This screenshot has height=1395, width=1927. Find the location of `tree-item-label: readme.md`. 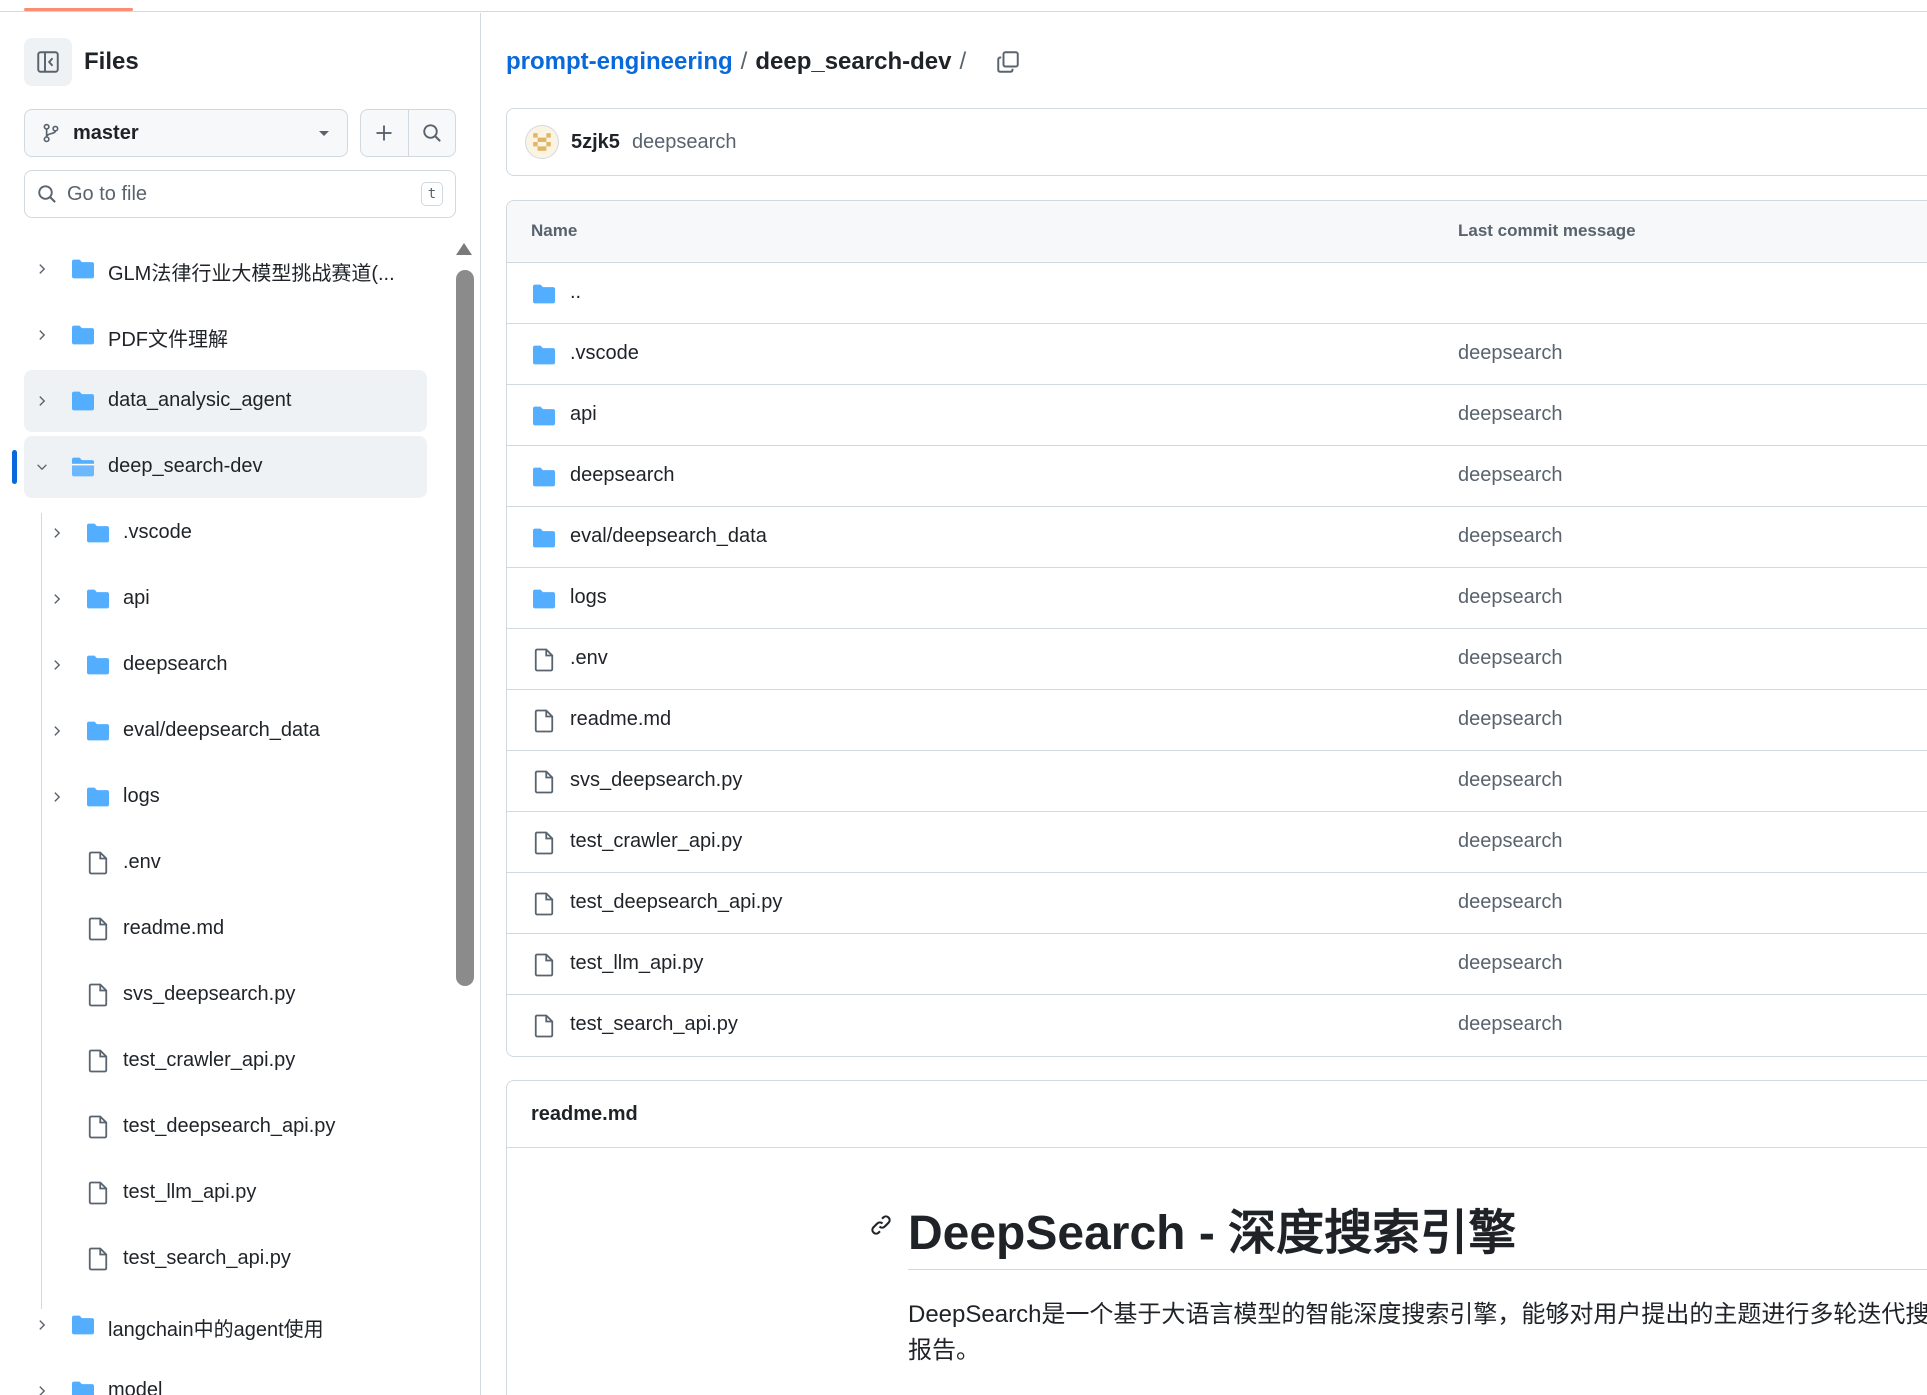

tree-item-label: readme.md is located at coordinates (174, 928).